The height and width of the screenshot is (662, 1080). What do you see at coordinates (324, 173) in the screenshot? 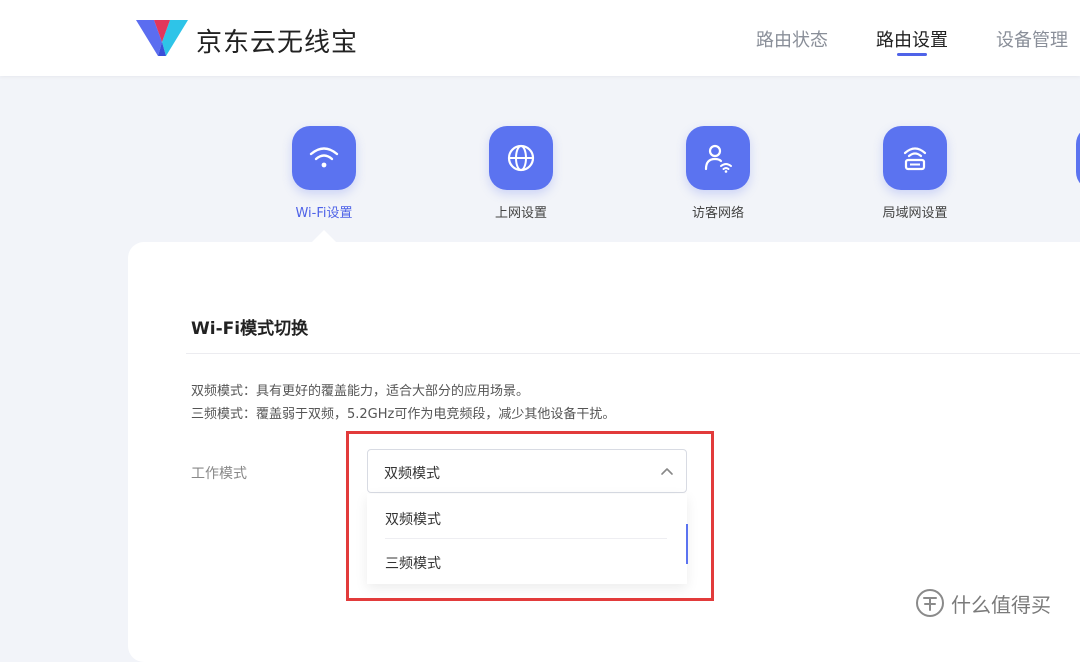
I see `func-wifi-settings: Wi-Fi设置` at bounding box center [324, 173].